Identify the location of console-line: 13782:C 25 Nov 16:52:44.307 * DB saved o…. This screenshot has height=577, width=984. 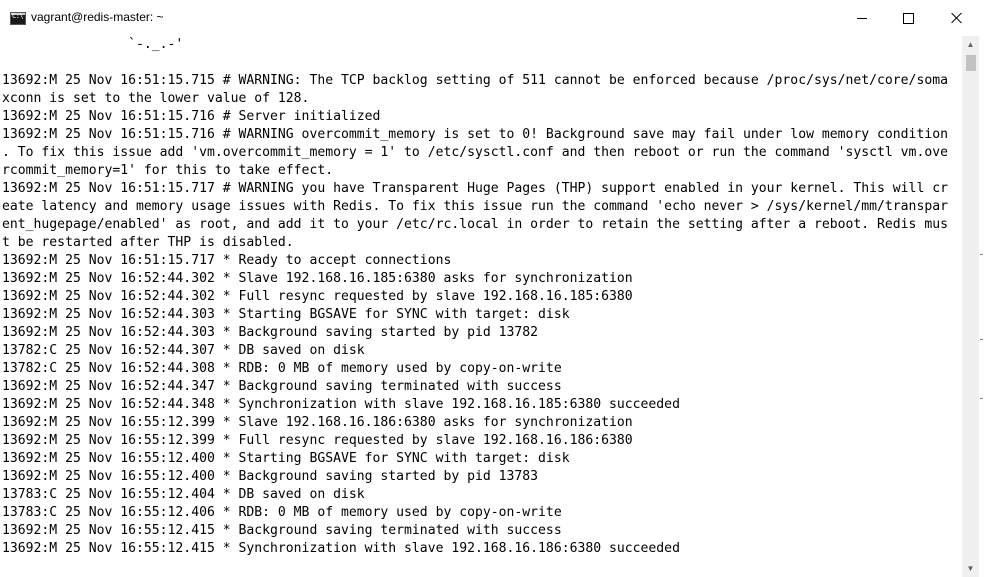
(183, 350).